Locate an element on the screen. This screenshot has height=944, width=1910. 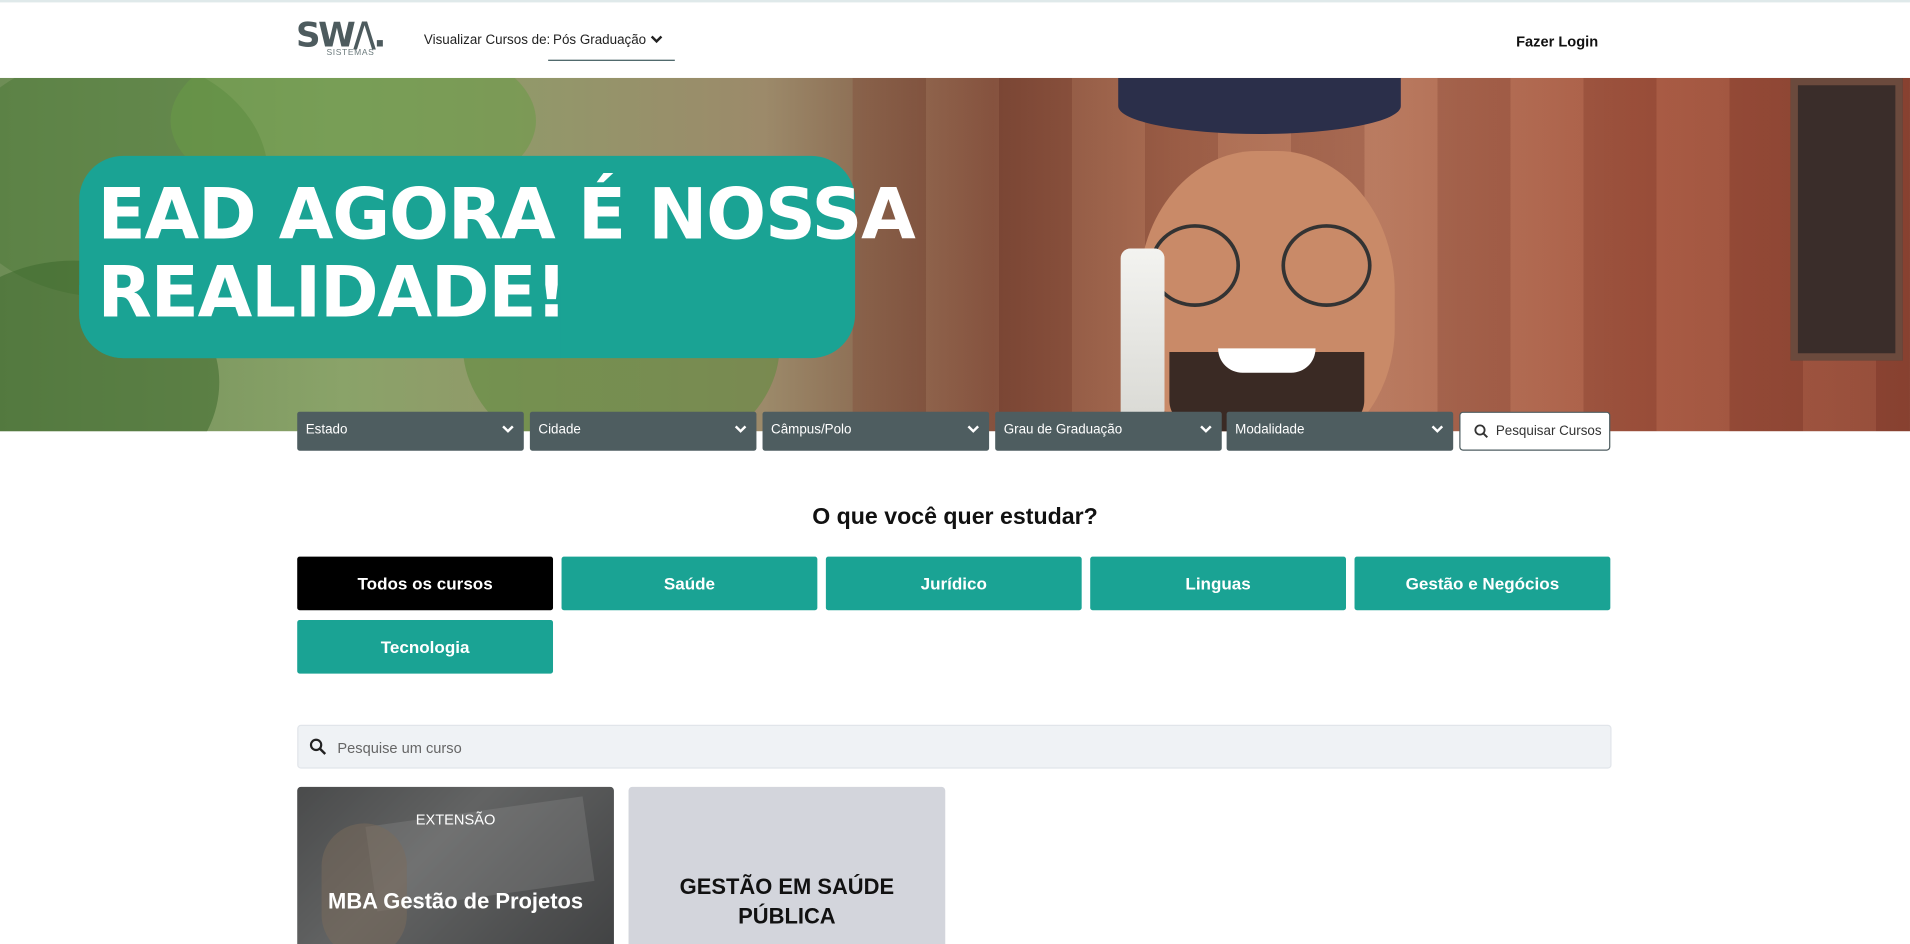
filter-label: Cidade is located at coordinates (559, 430).